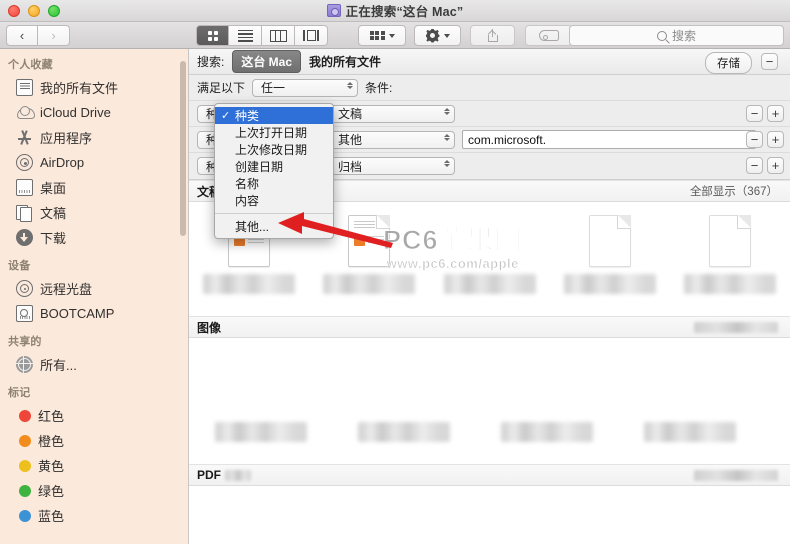  What do you see at coordinates (54, 11) in the screenshot?
I see `zoom-button` at bounding box center [54, 11].